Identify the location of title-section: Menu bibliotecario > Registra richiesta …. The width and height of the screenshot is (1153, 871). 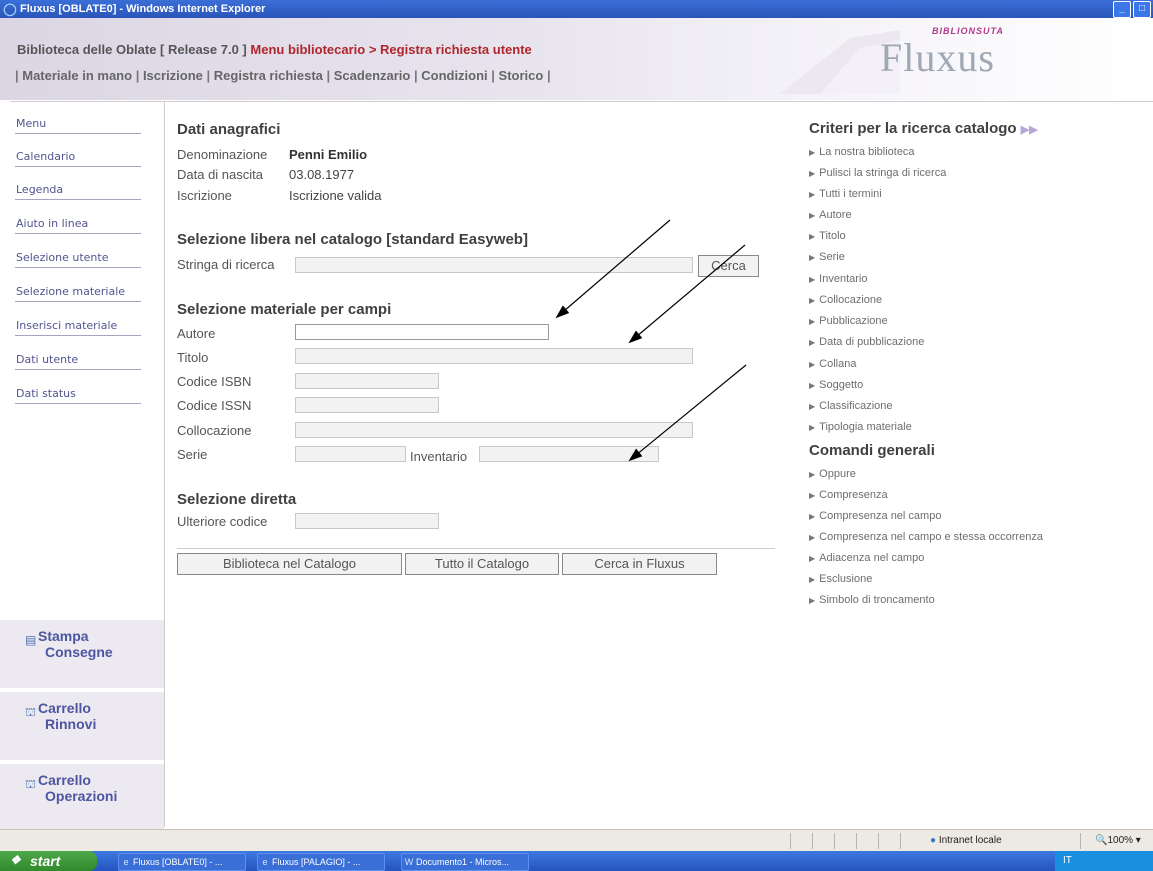
(391, 49).